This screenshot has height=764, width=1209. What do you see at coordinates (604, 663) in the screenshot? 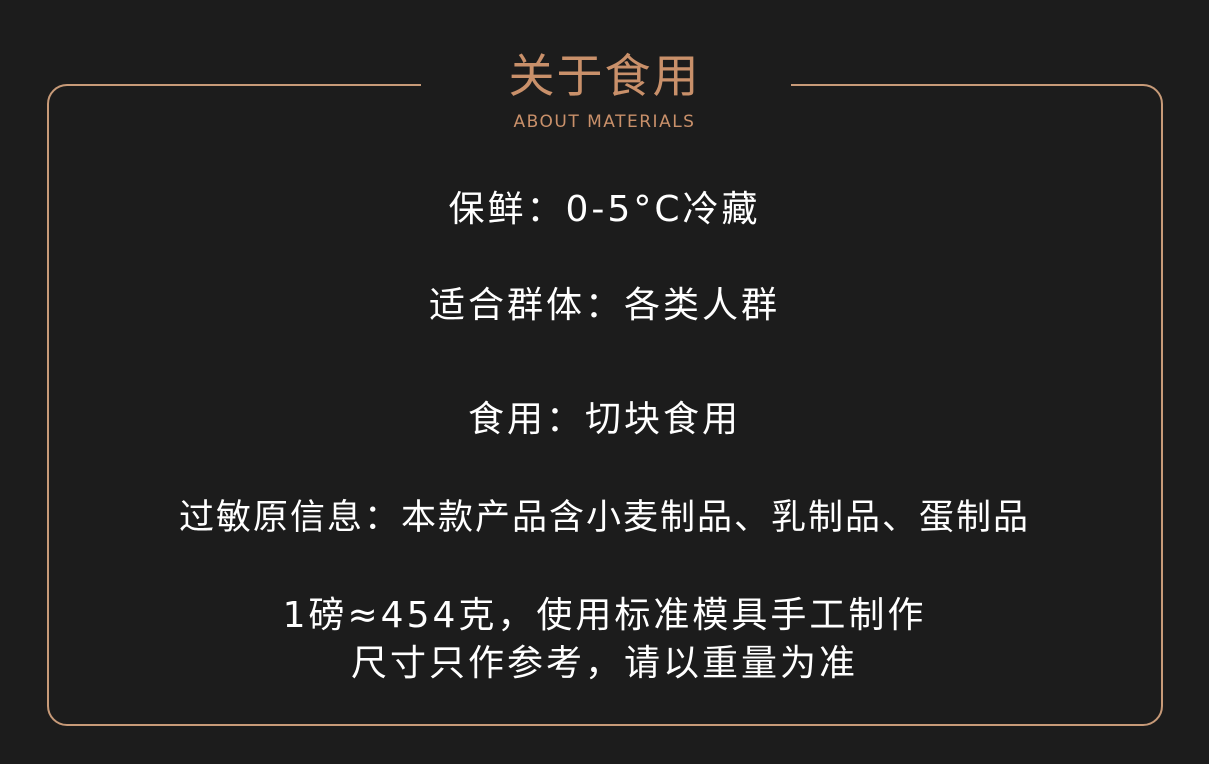
I see `weight-note-line2: 尺寸只作参考，请以重量为准` at bounding box center [604, 663].